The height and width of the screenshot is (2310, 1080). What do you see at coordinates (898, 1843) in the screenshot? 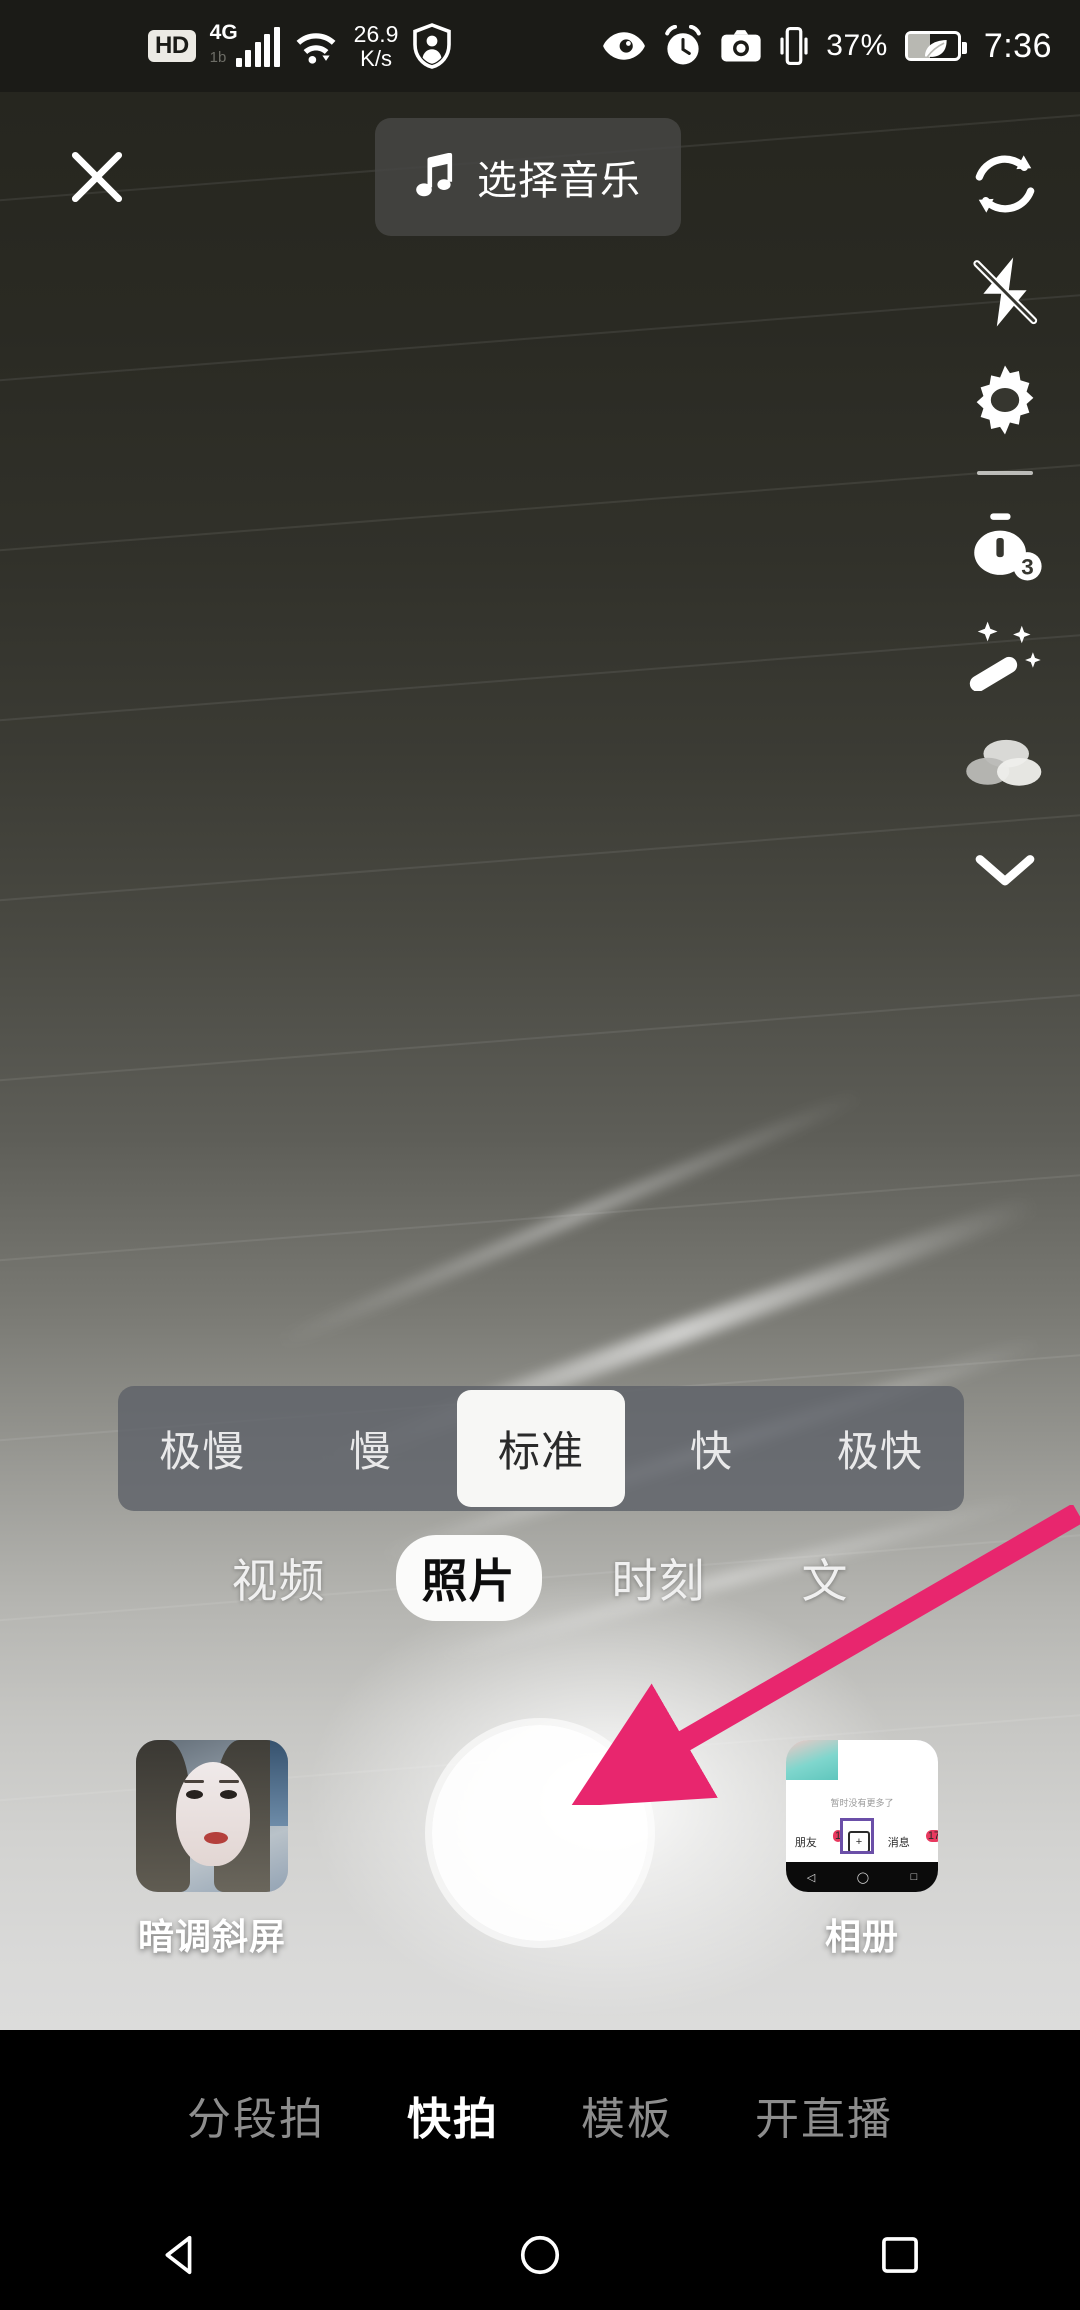
I see `album-preview-messages-label: 消息` at bounding box center [898, 1843].